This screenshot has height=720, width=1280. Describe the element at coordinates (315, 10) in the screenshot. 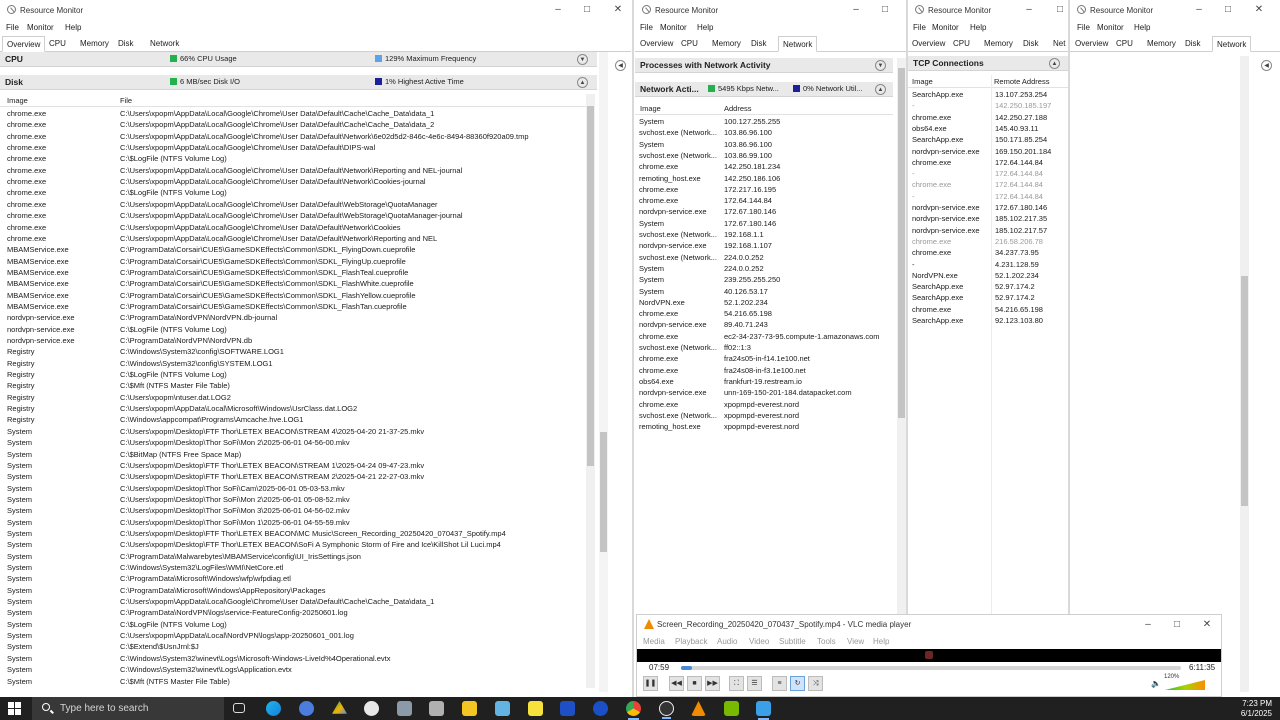

I see `title-bar: Resource Monitor – □ ✕` at that location.